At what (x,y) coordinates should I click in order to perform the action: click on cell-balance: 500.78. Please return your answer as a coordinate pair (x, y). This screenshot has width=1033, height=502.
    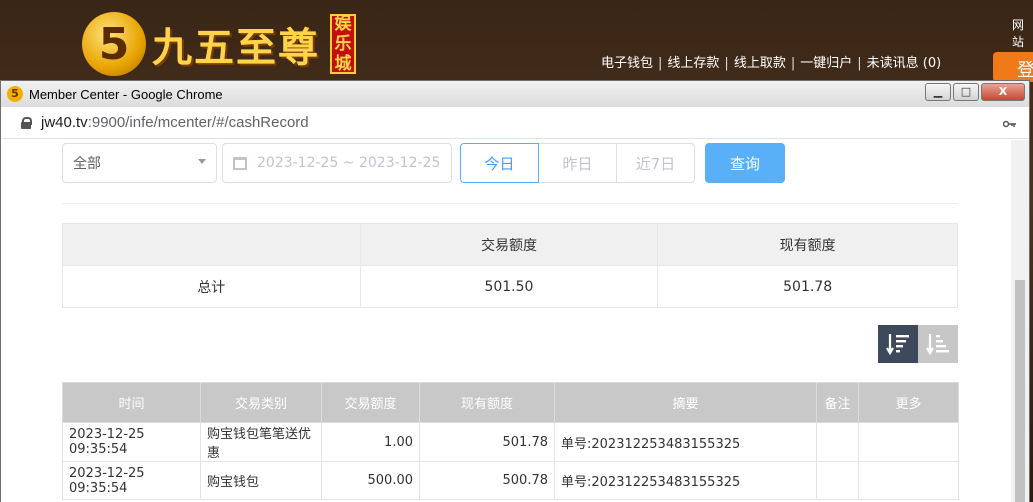
    Looking at the image, I should click on (487, 480).